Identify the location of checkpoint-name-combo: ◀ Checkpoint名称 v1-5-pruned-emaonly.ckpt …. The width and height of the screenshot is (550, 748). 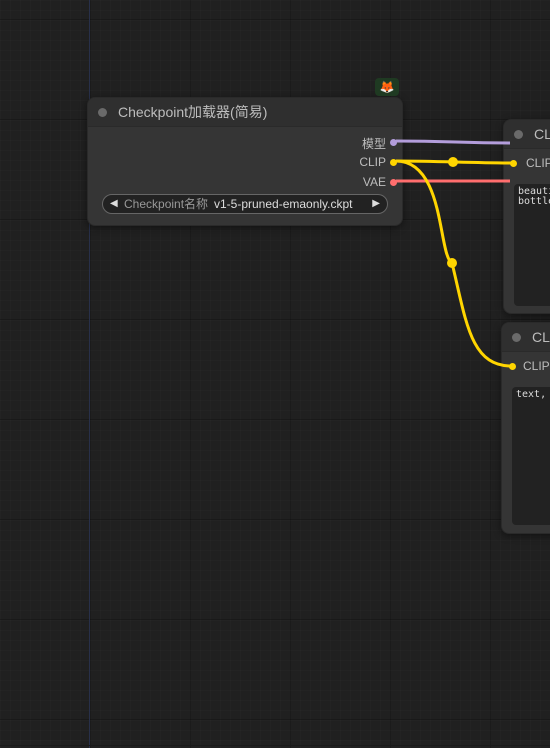
(245, 204).